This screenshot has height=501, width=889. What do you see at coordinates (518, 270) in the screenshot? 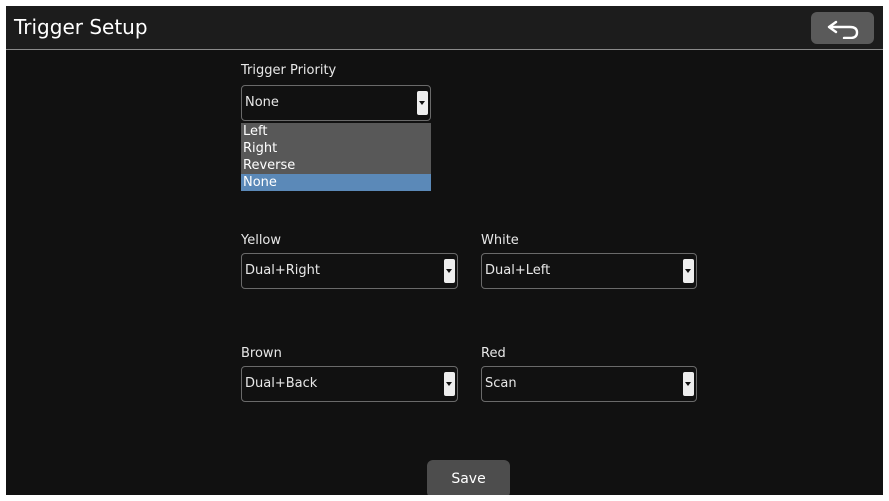
I see `white-value: Dual+Left` at bounding box center [518, 270].